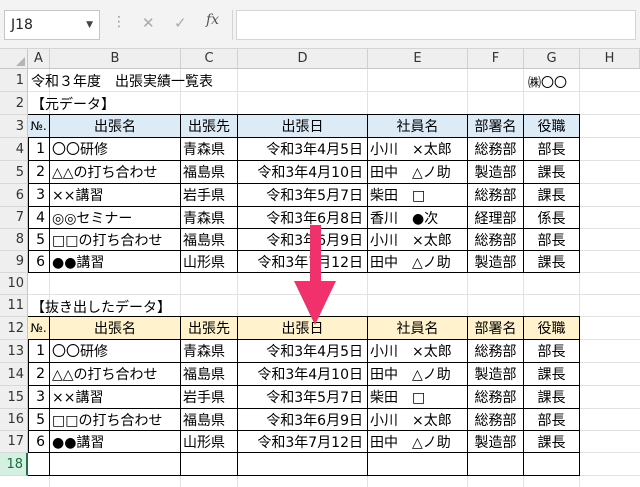  What do you see at coordinates (14, 397) in the screenshot?
I see `row-header-15: 15` at bounding box center [14, 397].